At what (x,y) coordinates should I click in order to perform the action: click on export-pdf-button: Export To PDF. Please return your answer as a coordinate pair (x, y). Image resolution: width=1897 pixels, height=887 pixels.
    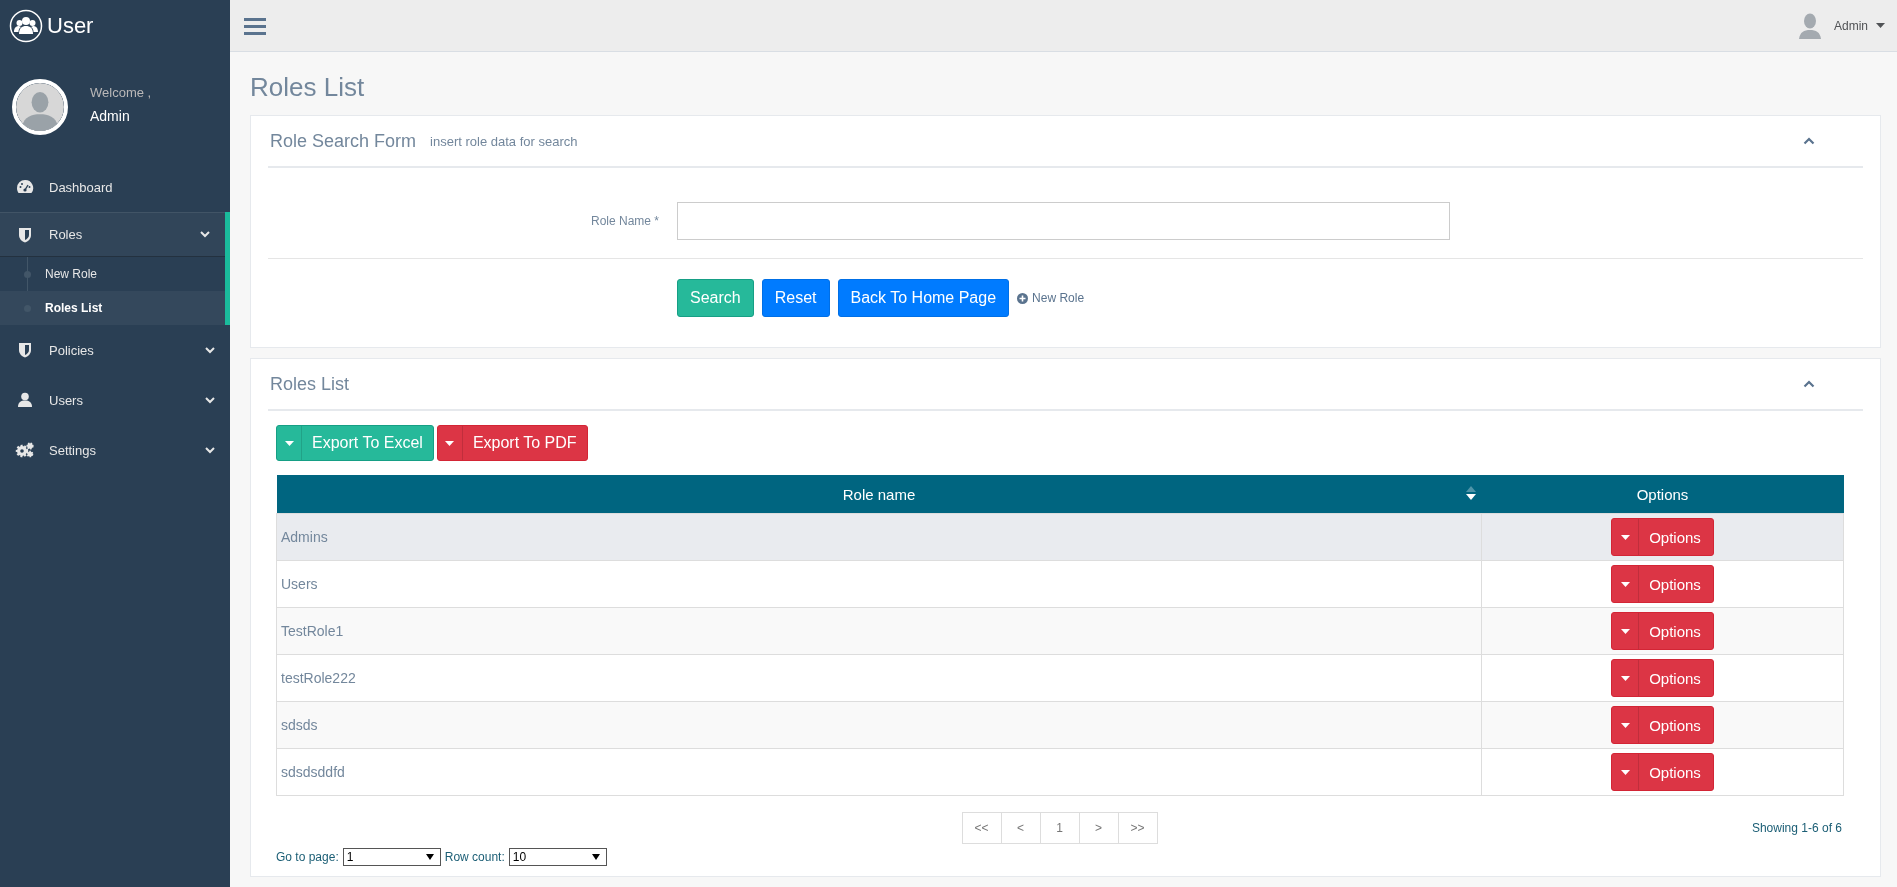
    Looking at the image, I should click on (512, 443).